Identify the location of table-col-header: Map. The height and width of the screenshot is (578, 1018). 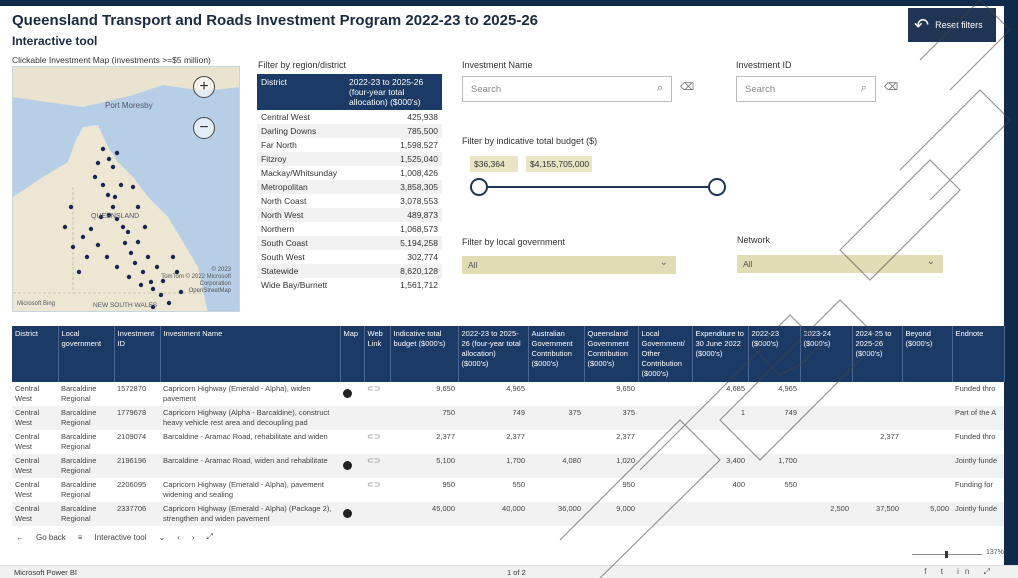
(352, 354).